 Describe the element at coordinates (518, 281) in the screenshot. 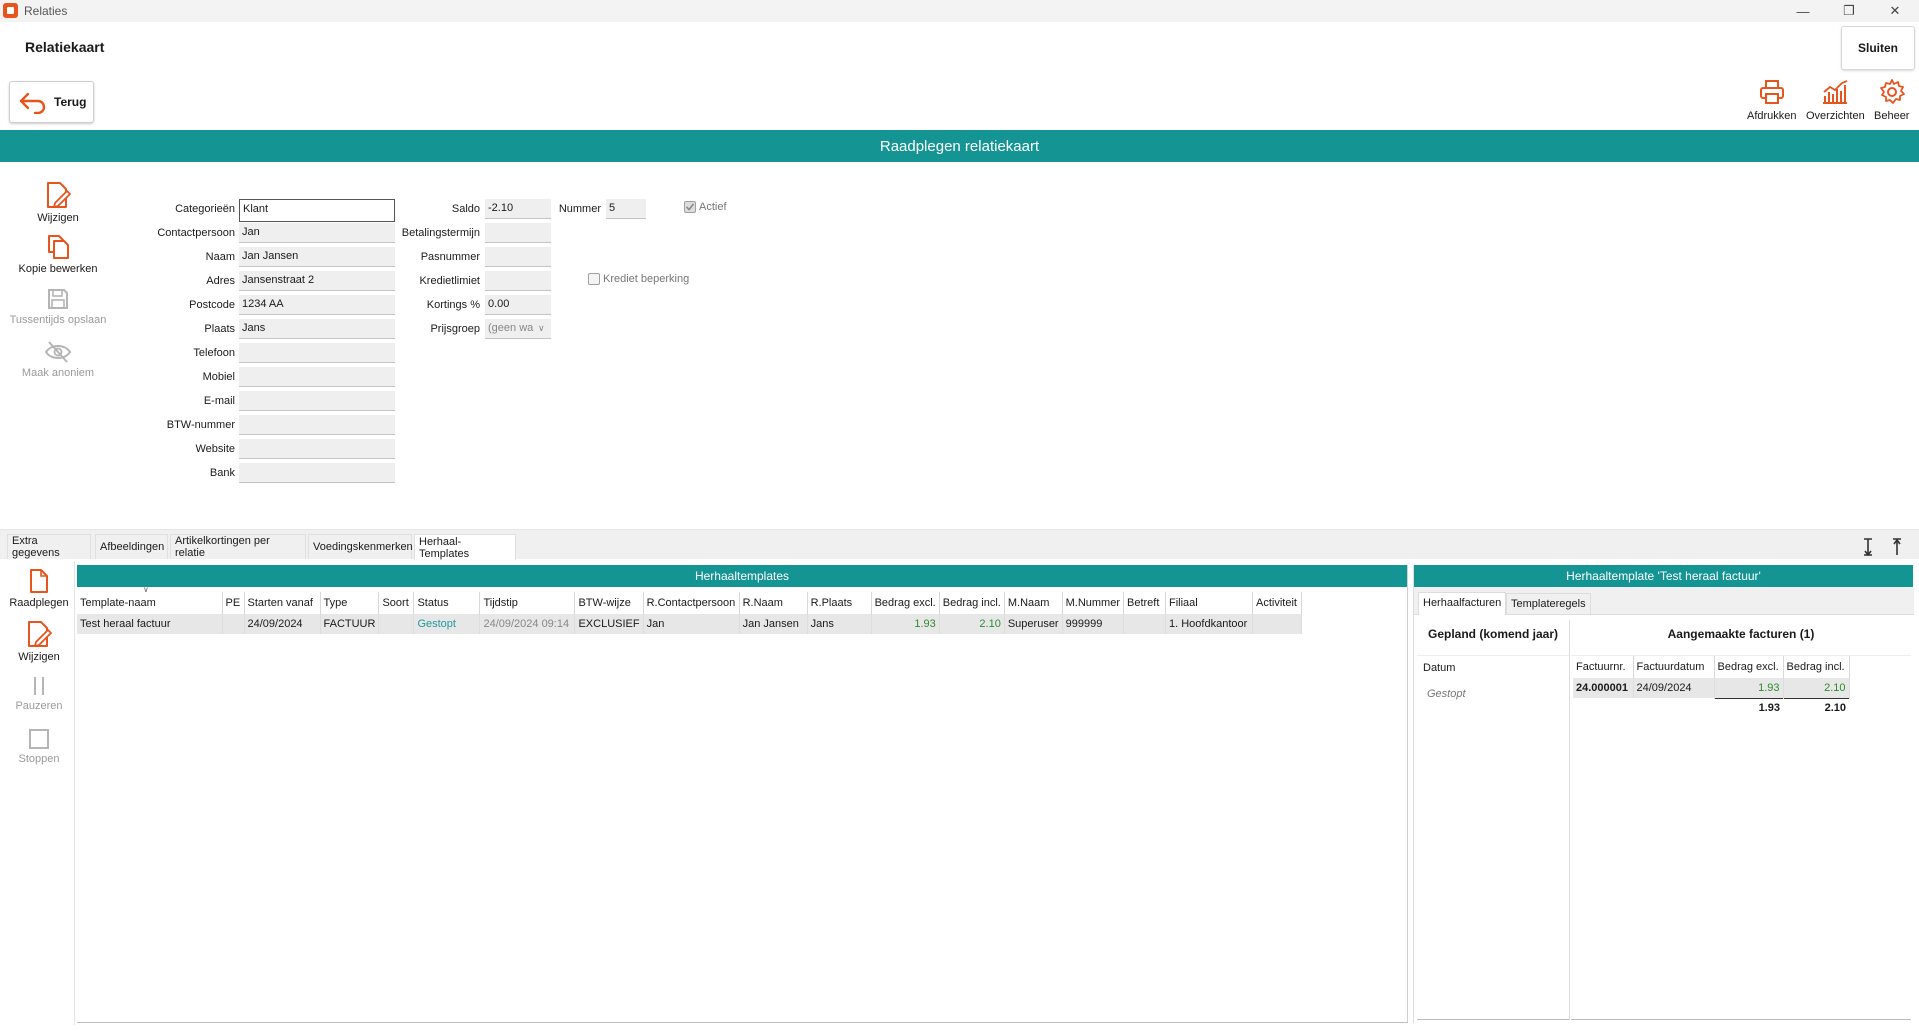

I see `credit-limit-field` at that location.